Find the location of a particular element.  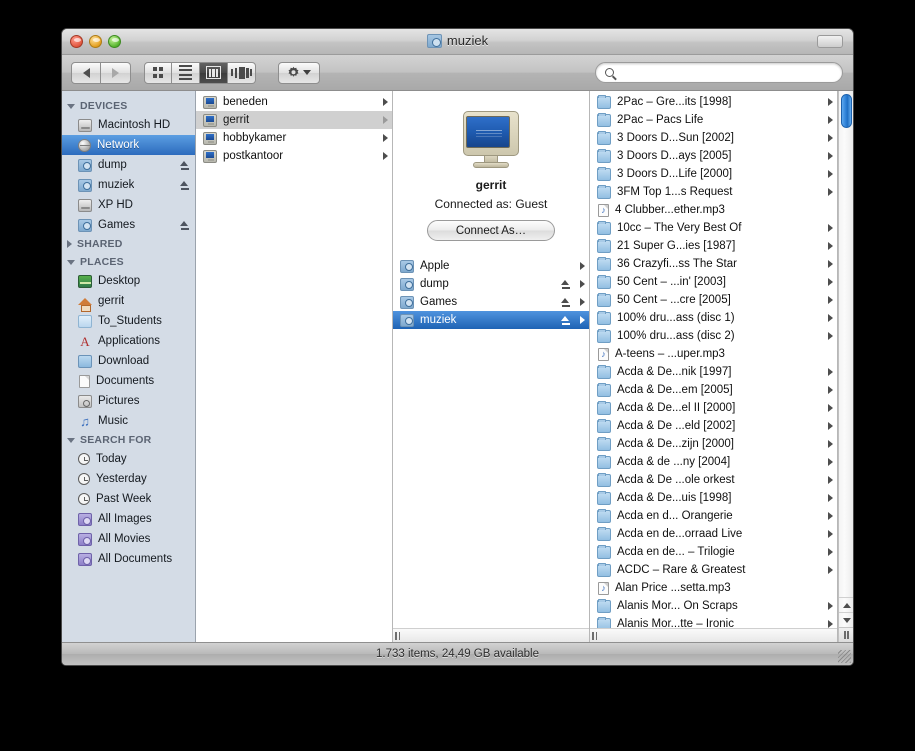

sidebar-section-search-for: SEARCH FOR is located at coordinates (128, 440).